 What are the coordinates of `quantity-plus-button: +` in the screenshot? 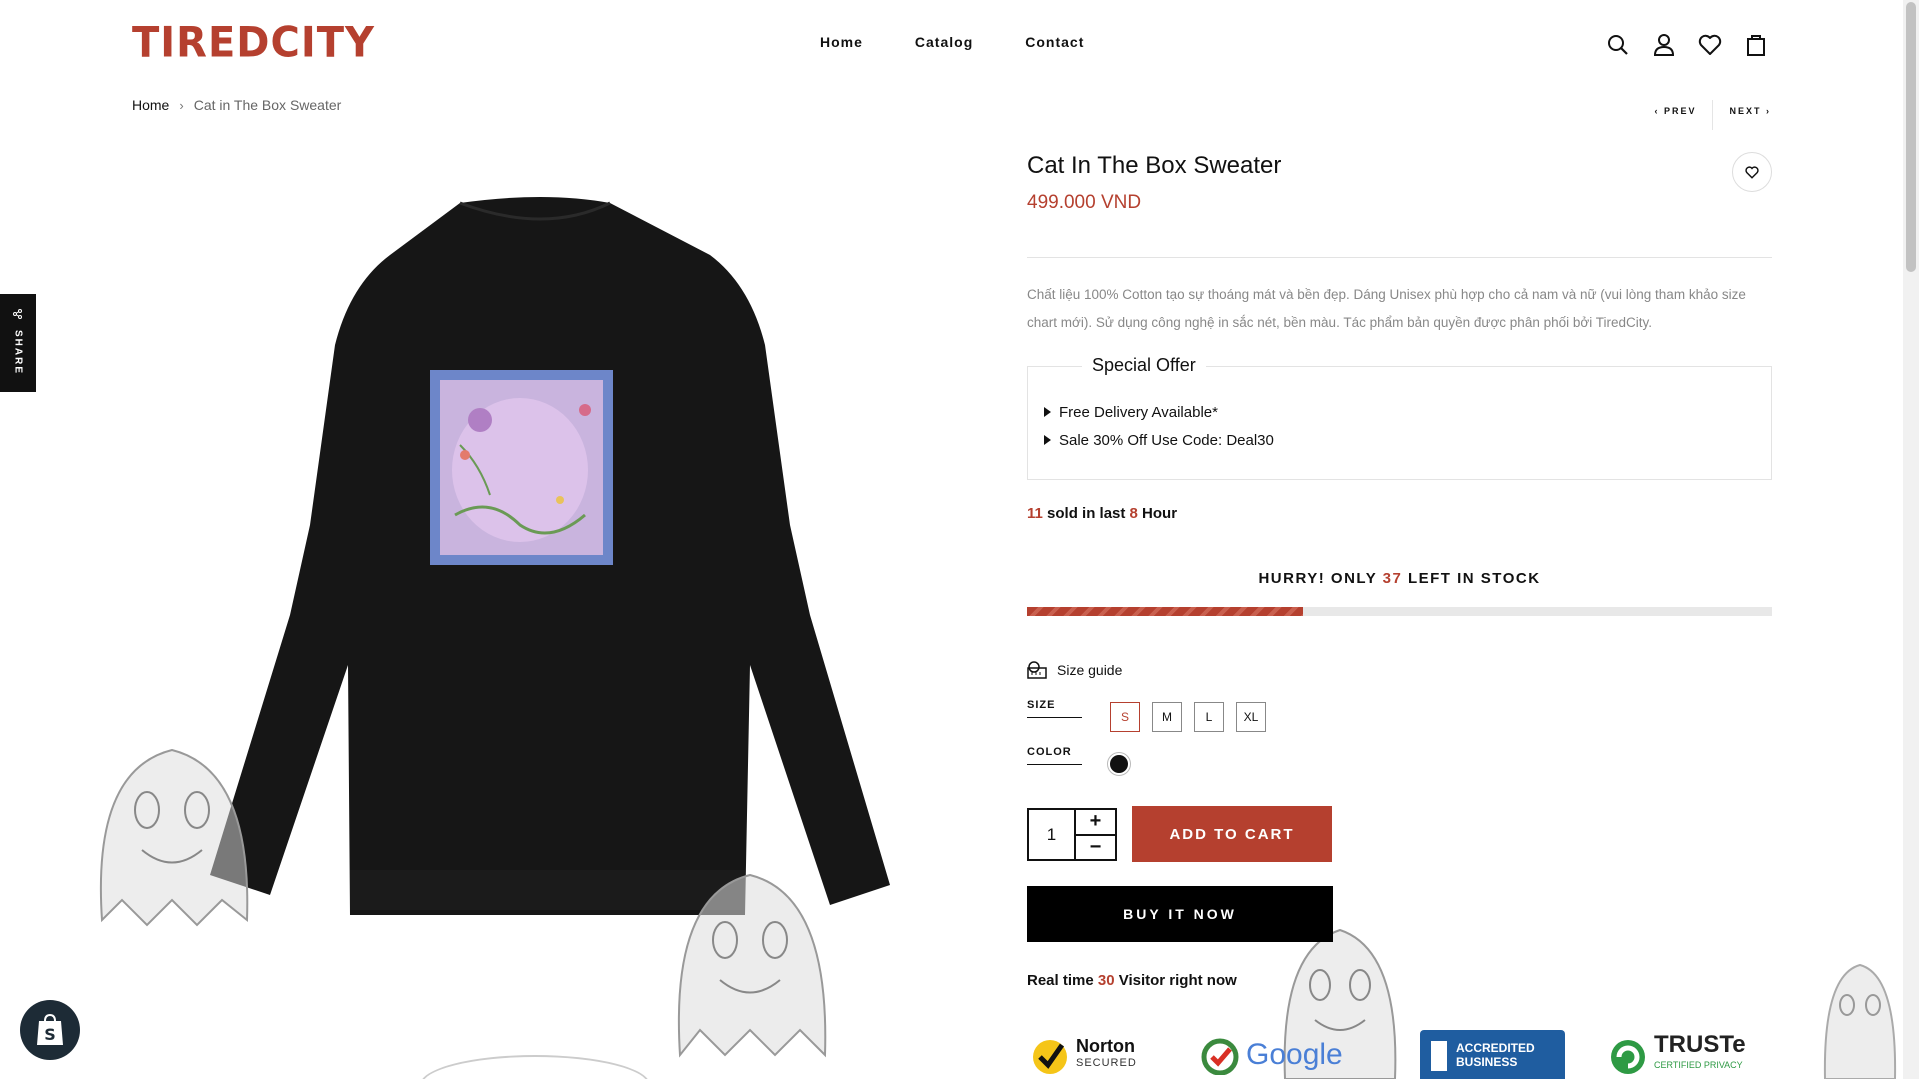 It's located at (1095, 823).